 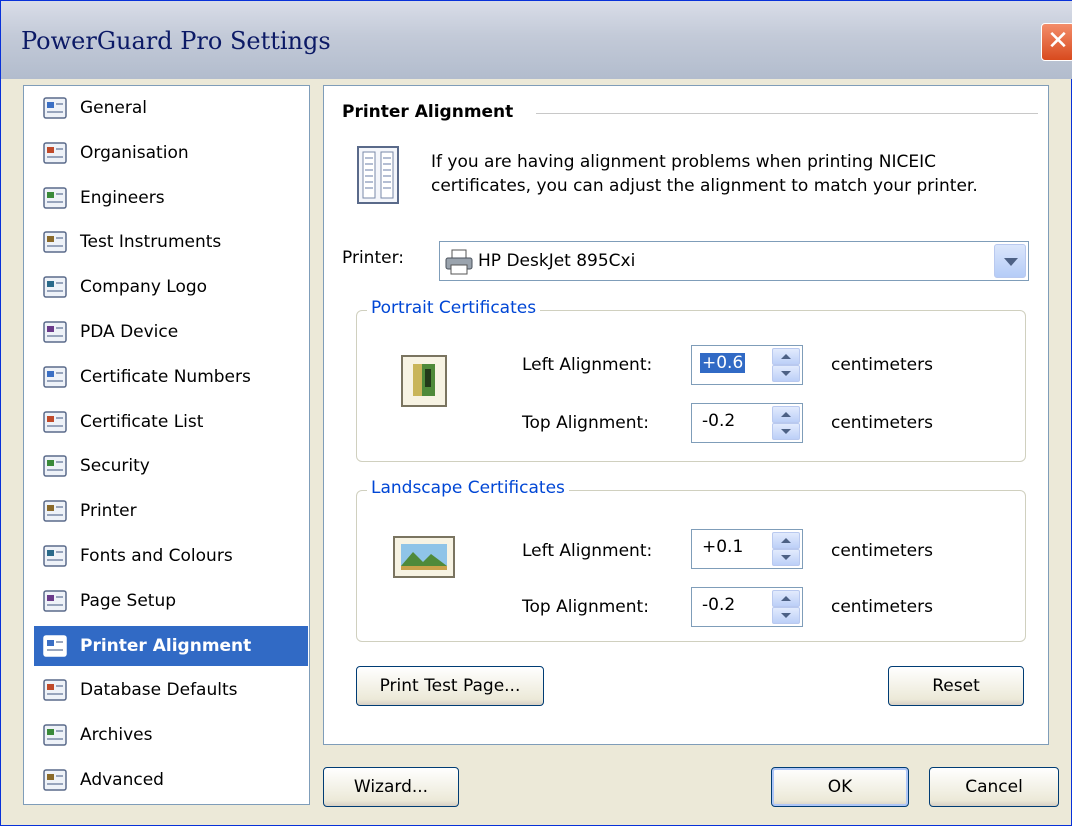 I want to click on landscape-left-unit: centimeters, so click(x=882, y=551).